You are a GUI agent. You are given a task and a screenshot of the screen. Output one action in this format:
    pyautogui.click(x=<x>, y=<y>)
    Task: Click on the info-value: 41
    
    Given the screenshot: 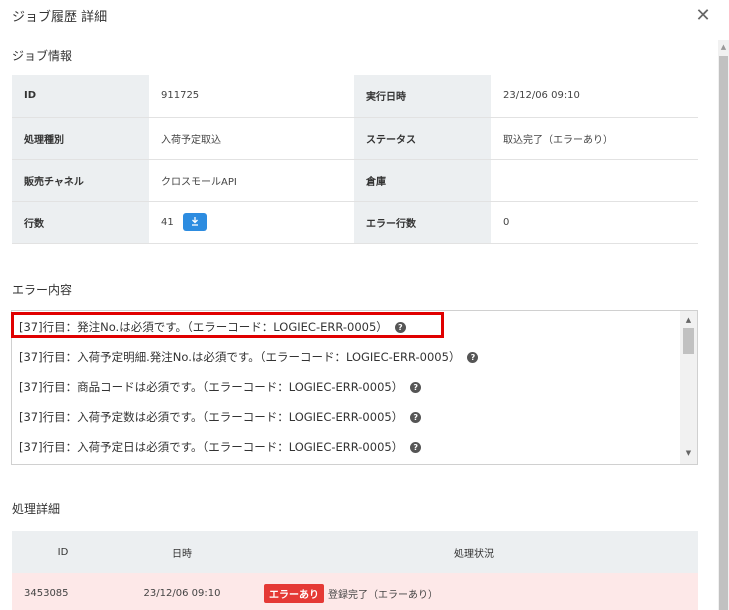 What is the action you would take?
    pyautogui.click(x=251, y=222)
    